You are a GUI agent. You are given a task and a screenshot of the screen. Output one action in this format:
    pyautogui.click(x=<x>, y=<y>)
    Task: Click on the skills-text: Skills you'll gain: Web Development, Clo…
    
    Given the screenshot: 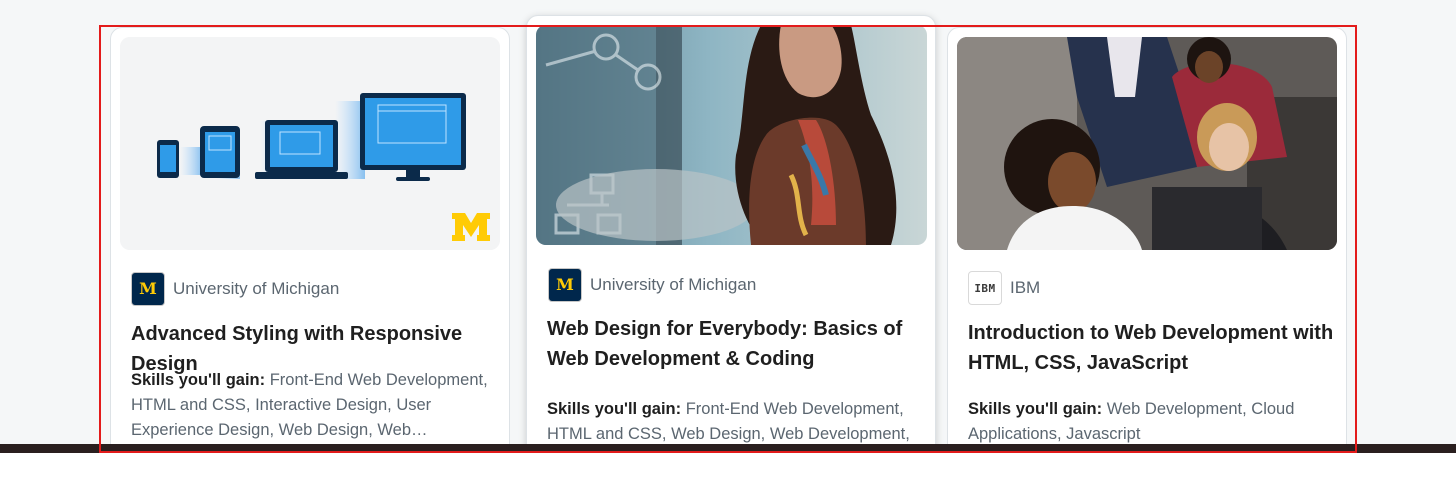 What is the action you would take?
    pyautogui.click(x=1148, y=422)
    